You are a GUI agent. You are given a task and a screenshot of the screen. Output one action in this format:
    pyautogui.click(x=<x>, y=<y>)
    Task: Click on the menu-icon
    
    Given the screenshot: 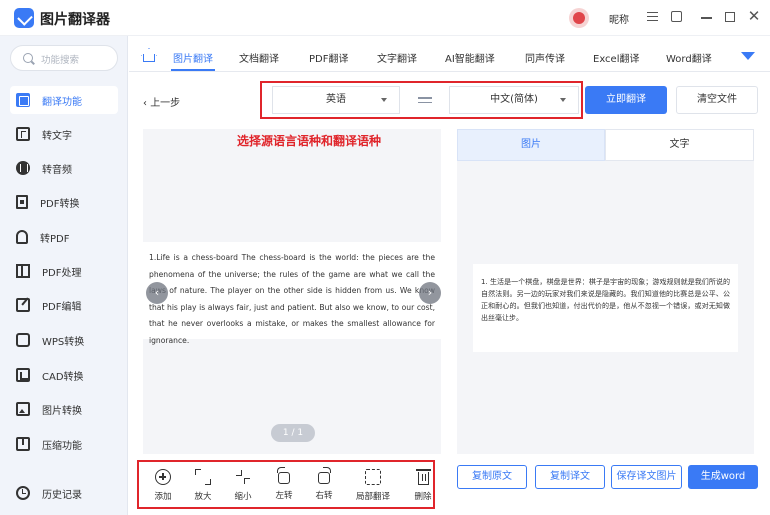 What is the action you would take?
    pyautogui.click(x=652, y=17)
    